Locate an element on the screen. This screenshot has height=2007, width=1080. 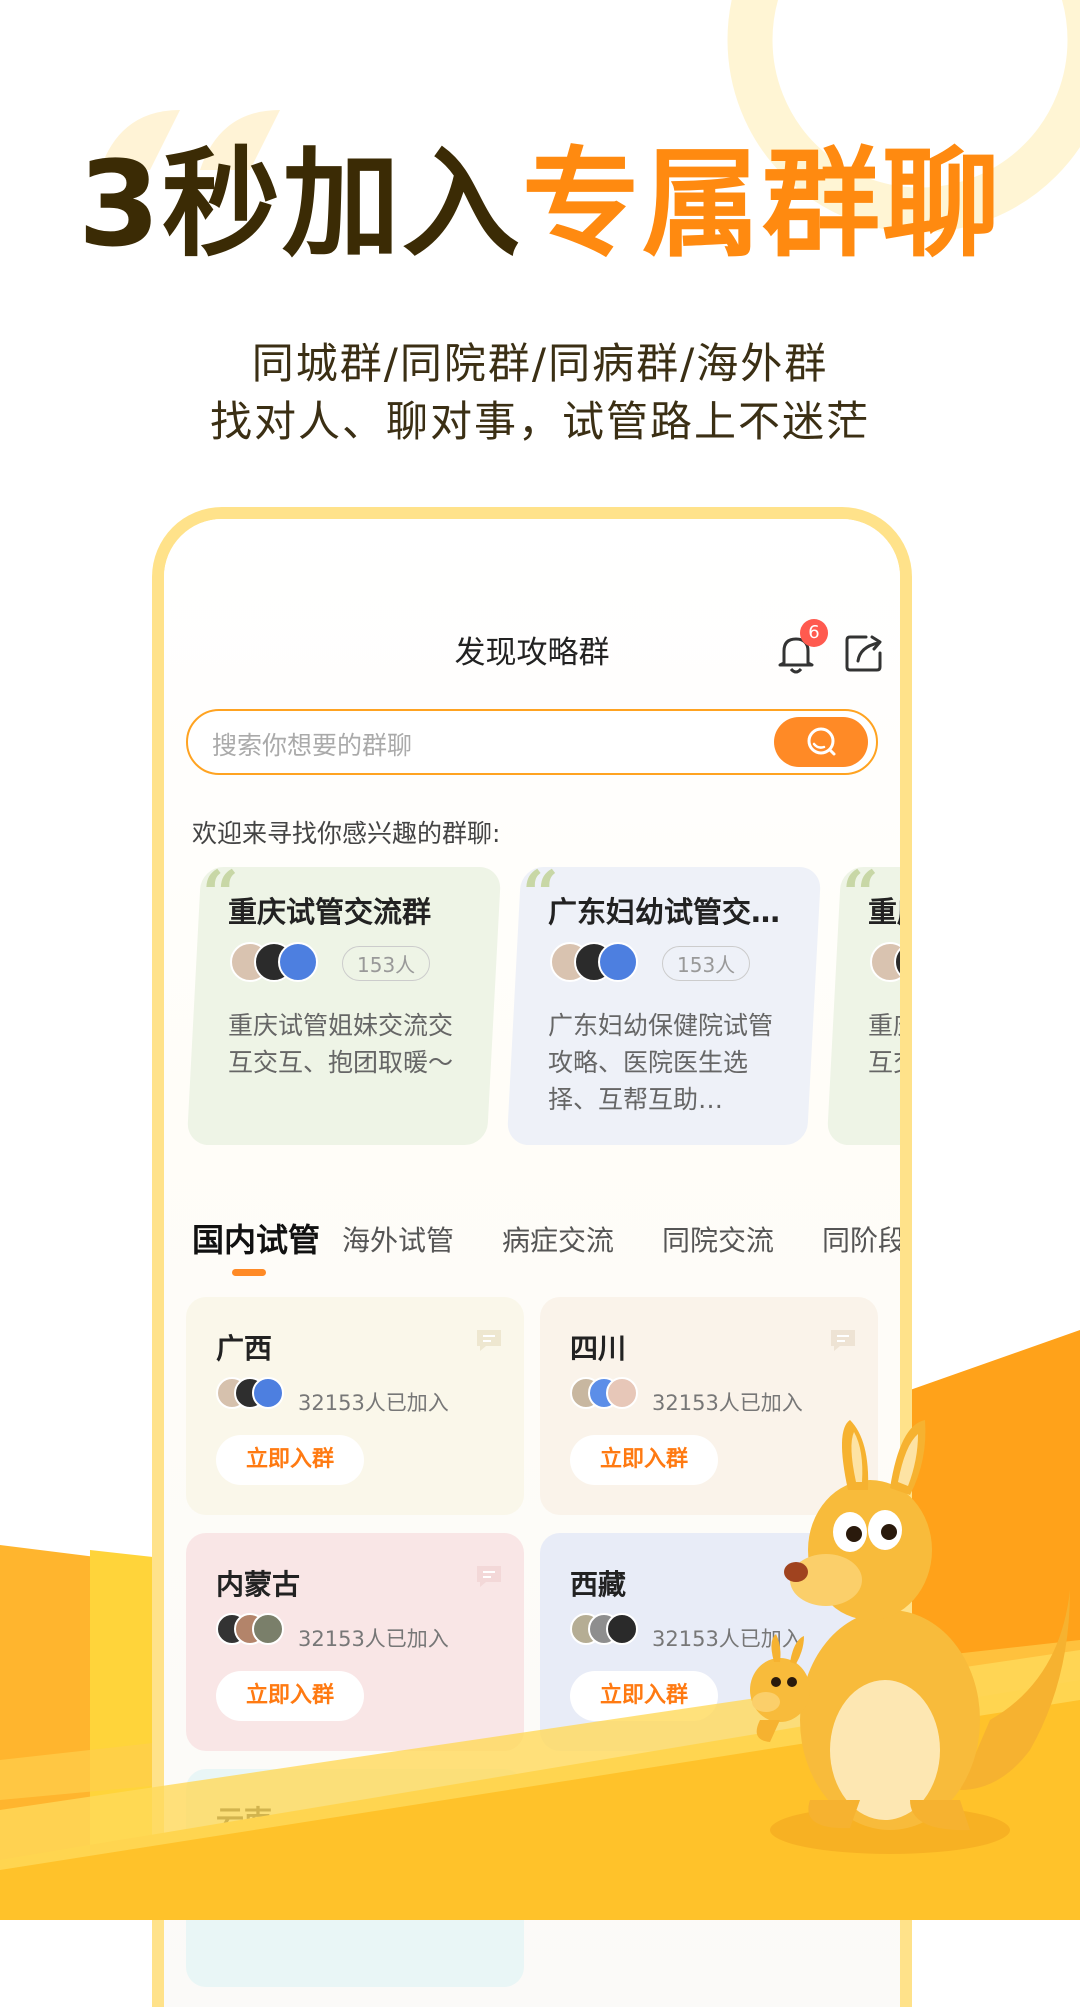
welcome-text: 欢迎来寻找你感兴趣的群聊: is located at coordinates (346, 833).